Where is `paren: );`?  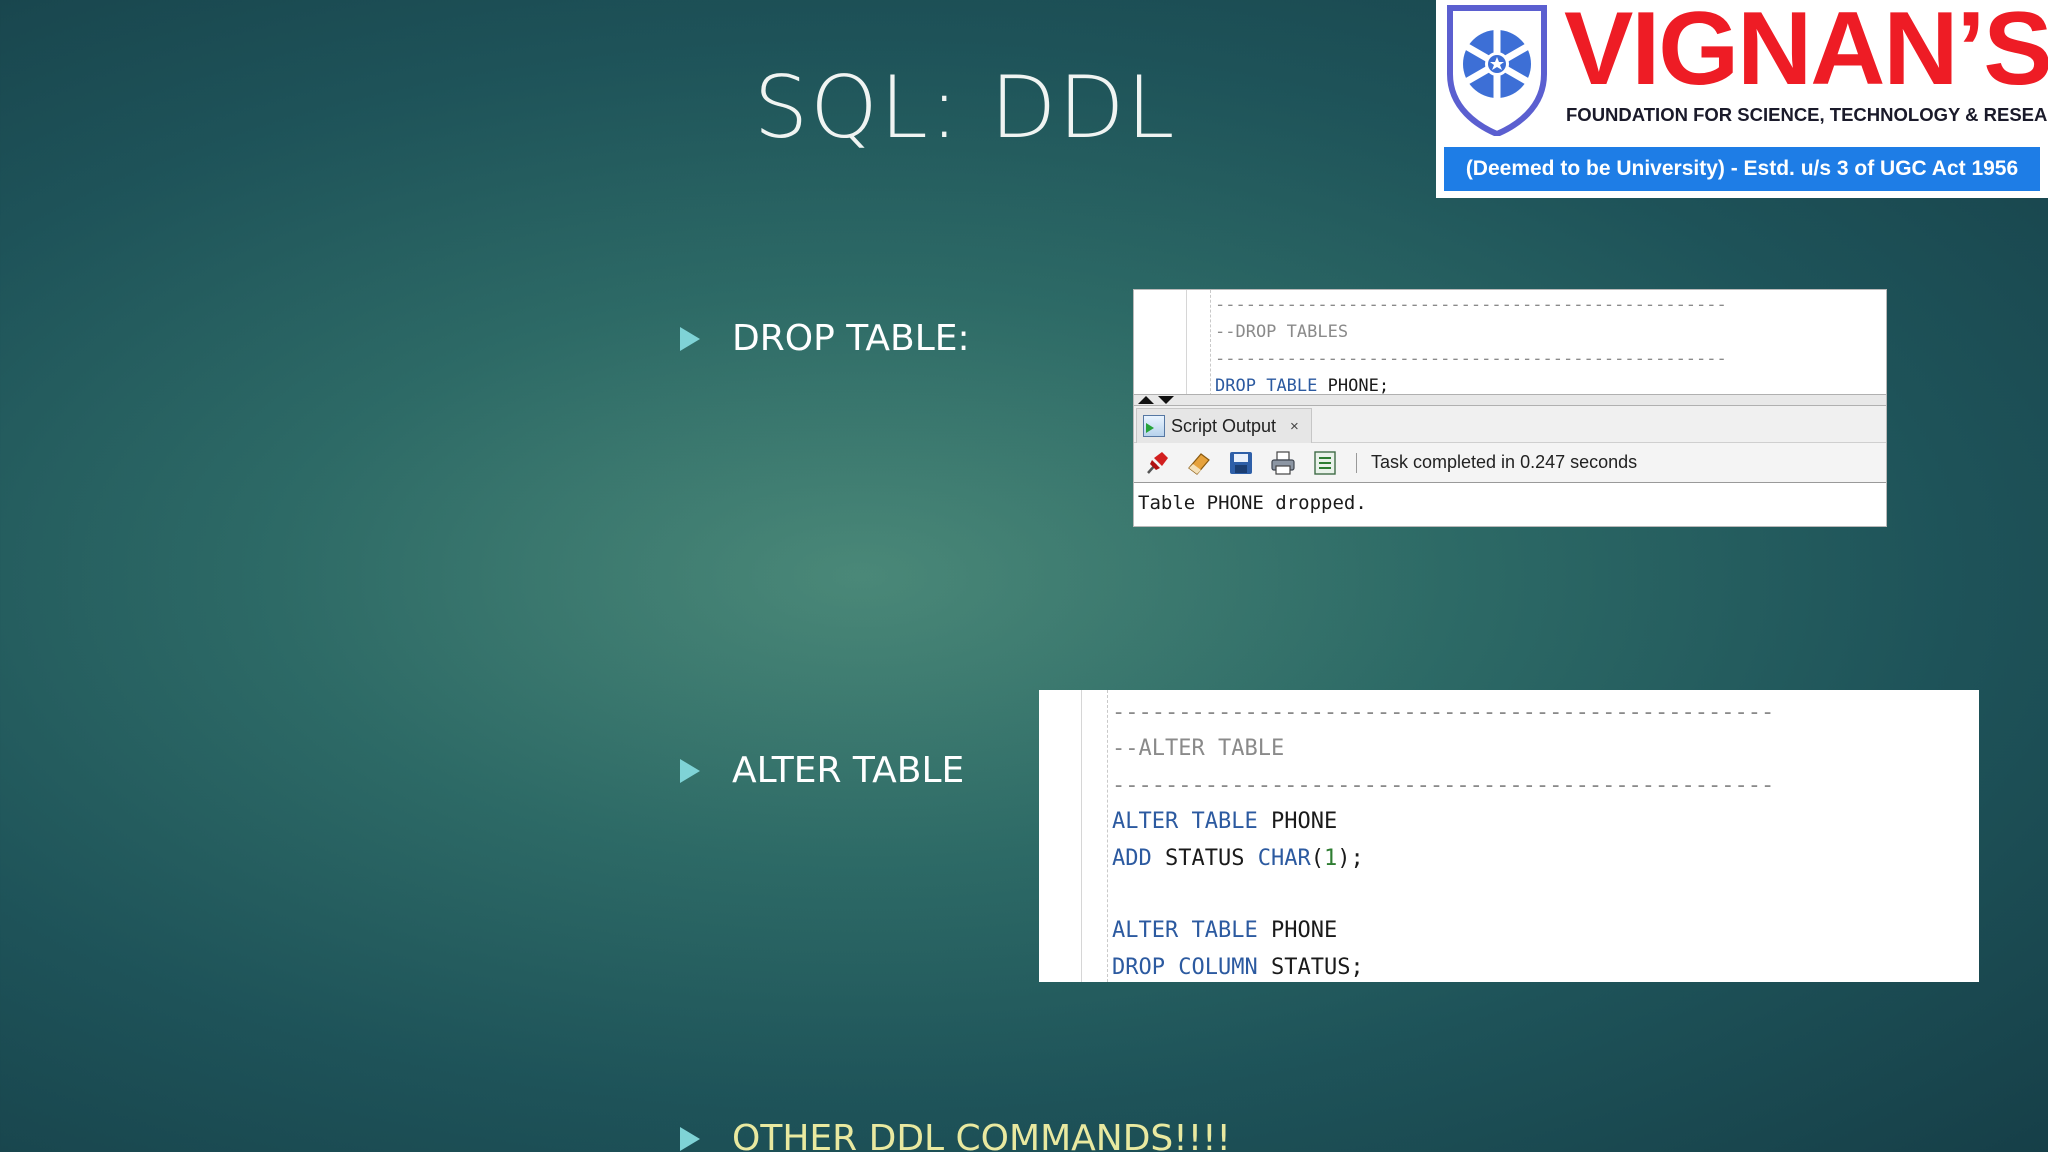 paren: ); is located at coordinates (1350, 858).